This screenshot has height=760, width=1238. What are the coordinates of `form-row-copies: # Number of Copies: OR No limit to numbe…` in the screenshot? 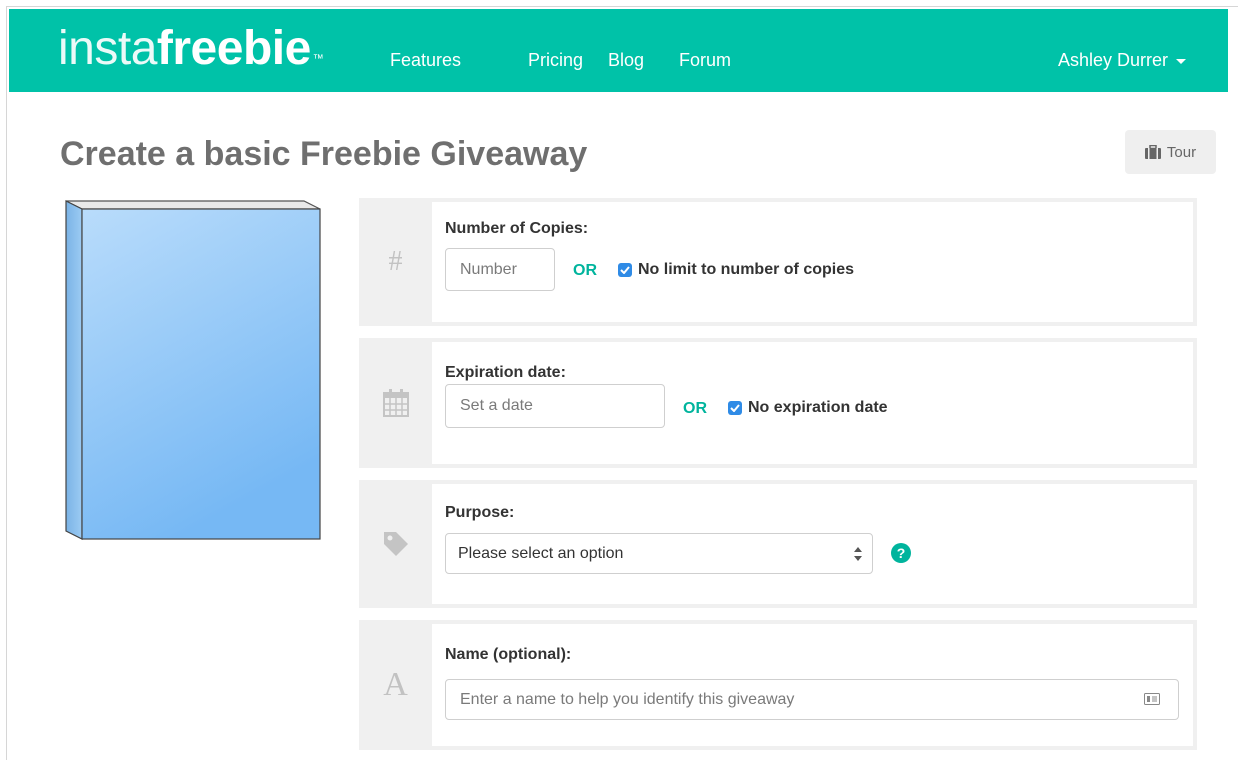 It's located at (778, 262).